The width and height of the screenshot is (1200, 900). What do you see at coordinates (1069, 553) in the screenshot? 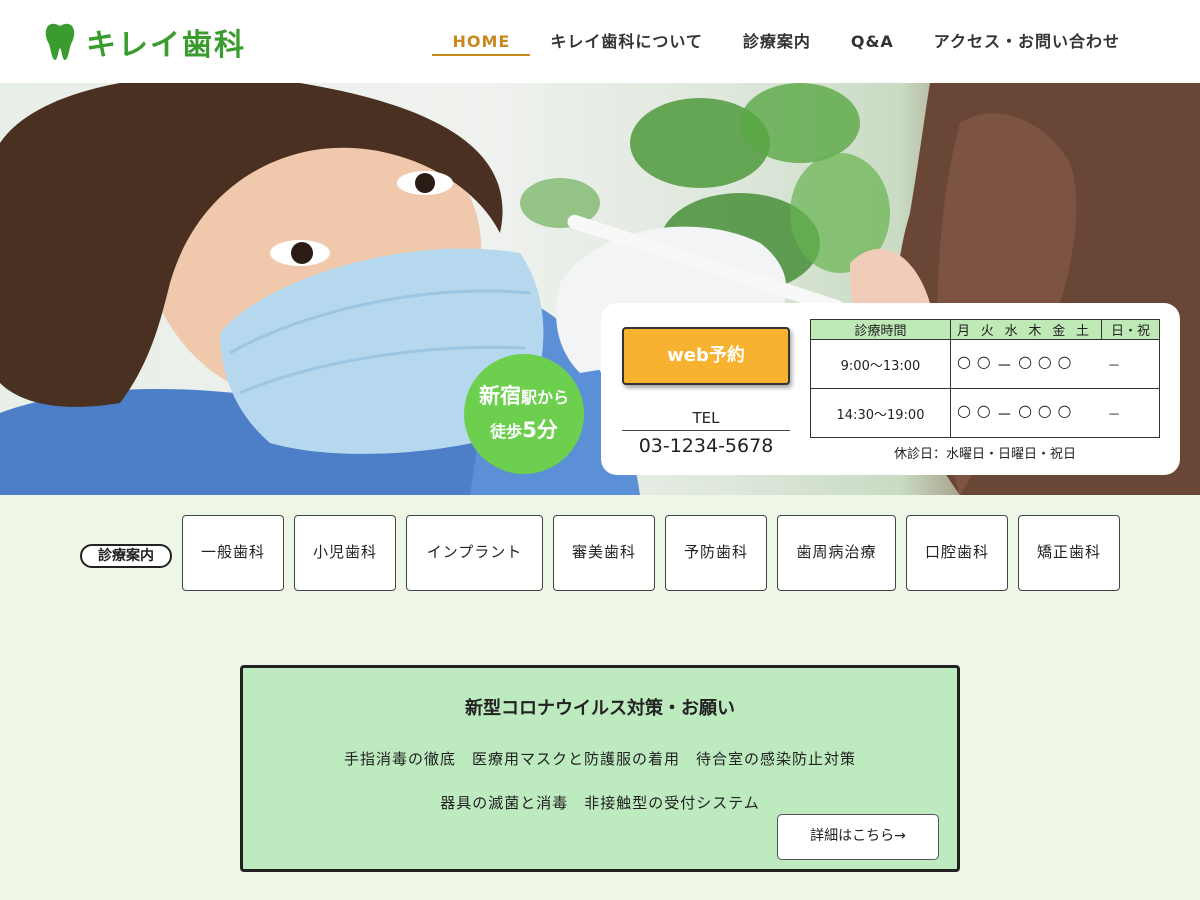
I see `service-orthodontics: 矯正歯科` at bounding box center [1069, 553].